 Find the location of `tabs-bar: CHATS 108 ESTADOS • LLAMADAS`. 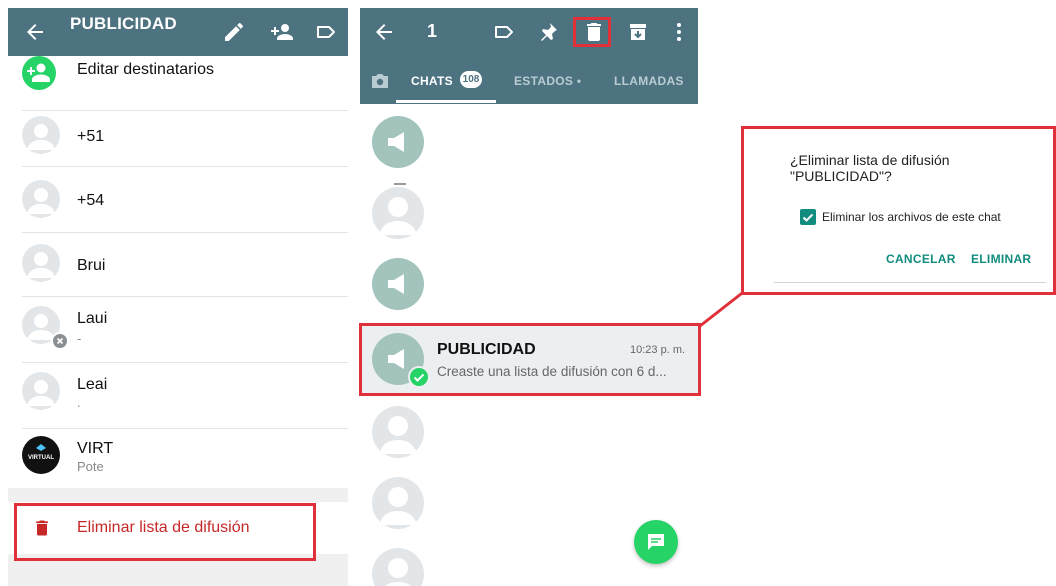

tabs-bar: CHATS 108 ESTADOS • LLAMADAS is located at coordinates (529, 80).